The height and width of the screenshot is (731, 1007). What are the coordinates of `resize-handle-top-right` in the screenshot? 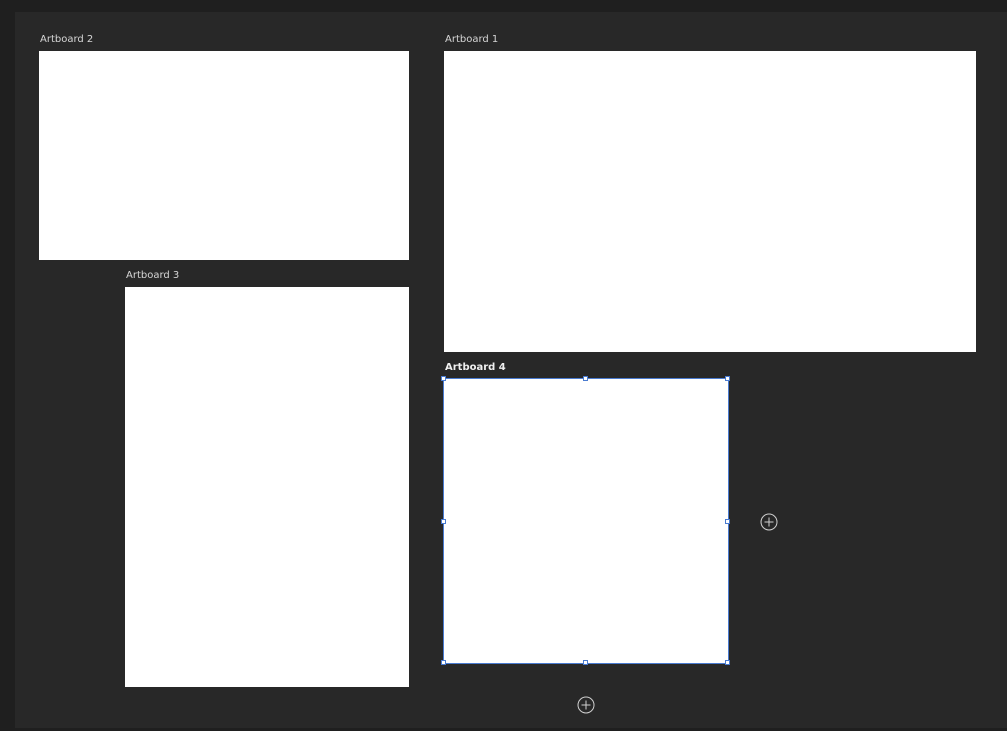 It's located at (727, 378).